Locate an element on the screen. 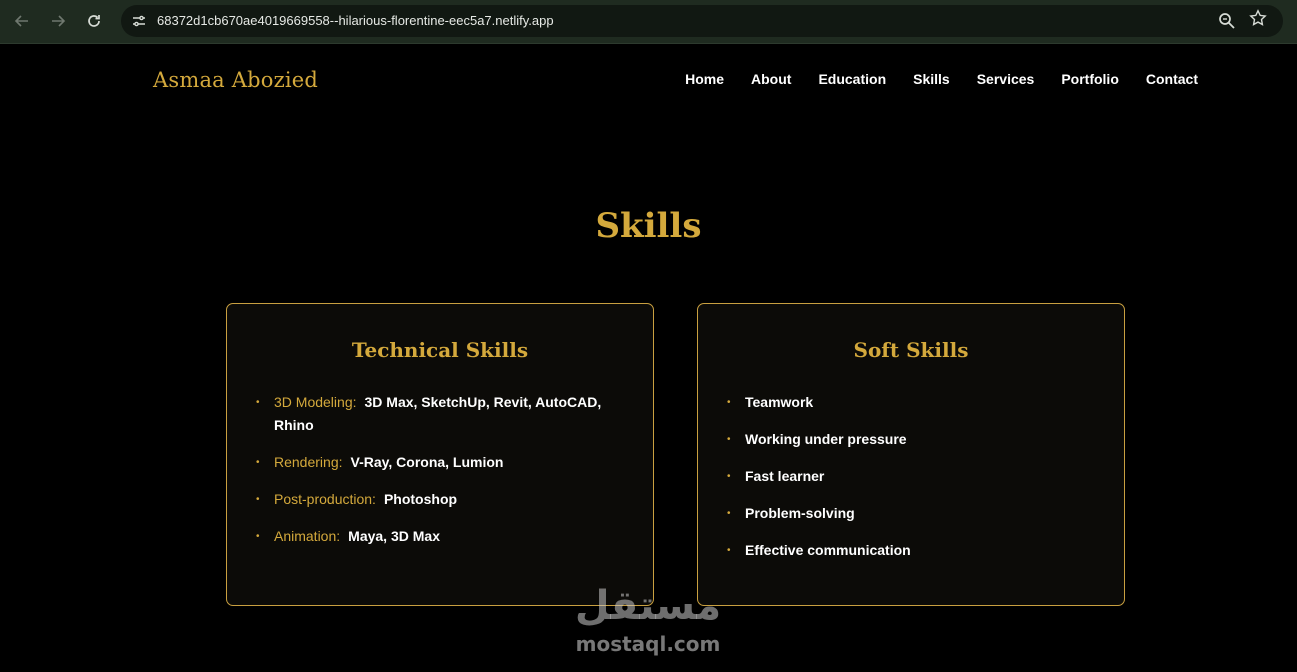 The width and height of the screenshot is (1297, 672). list-item: Post-production: Photoshop is located at coordinates (434, 499).